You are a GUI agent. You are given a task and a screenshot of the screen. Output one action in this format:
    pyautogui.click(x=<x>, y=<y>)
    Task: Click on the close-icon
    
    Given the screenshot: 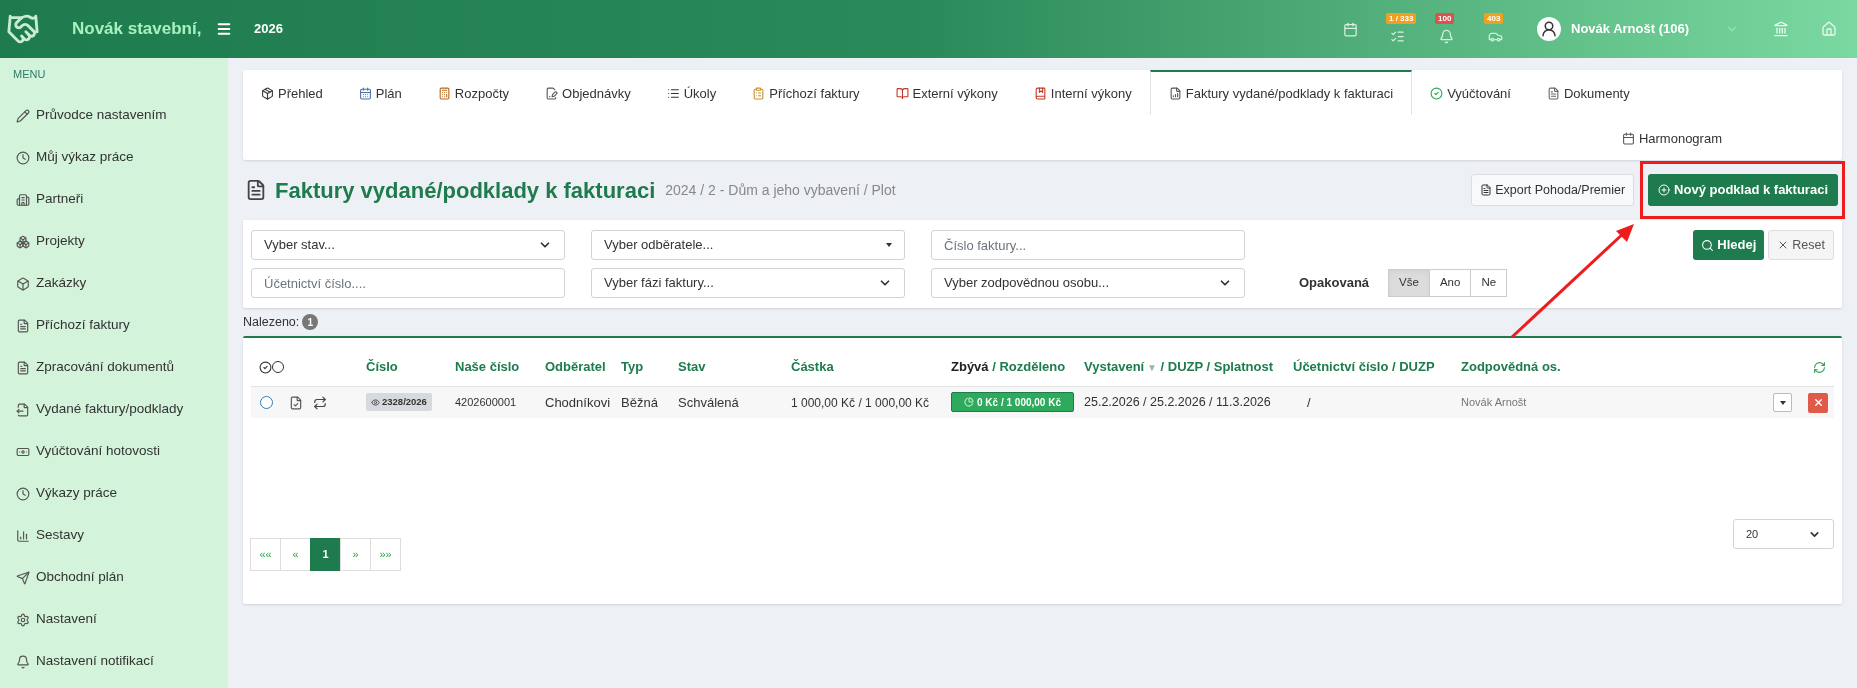 What is the action you would take?
    pyautogui.click(x=1818, y=402)
    